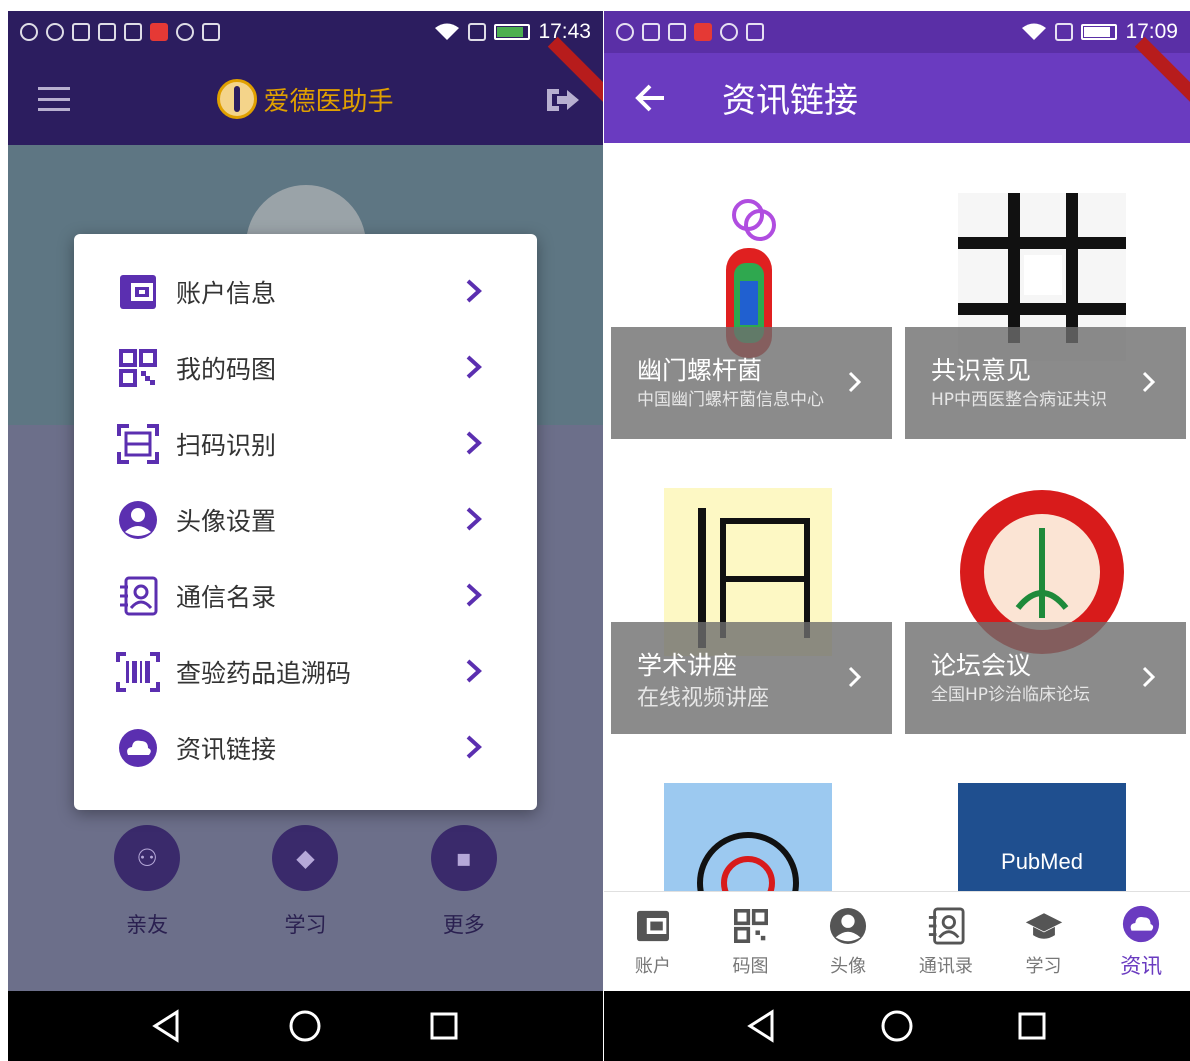 Image resolution: width=1190 pixels, height=1061 pixels. I want to click on card-caption: 论坛会议 全国HP诊治临床论坛, so click(1045, 678).